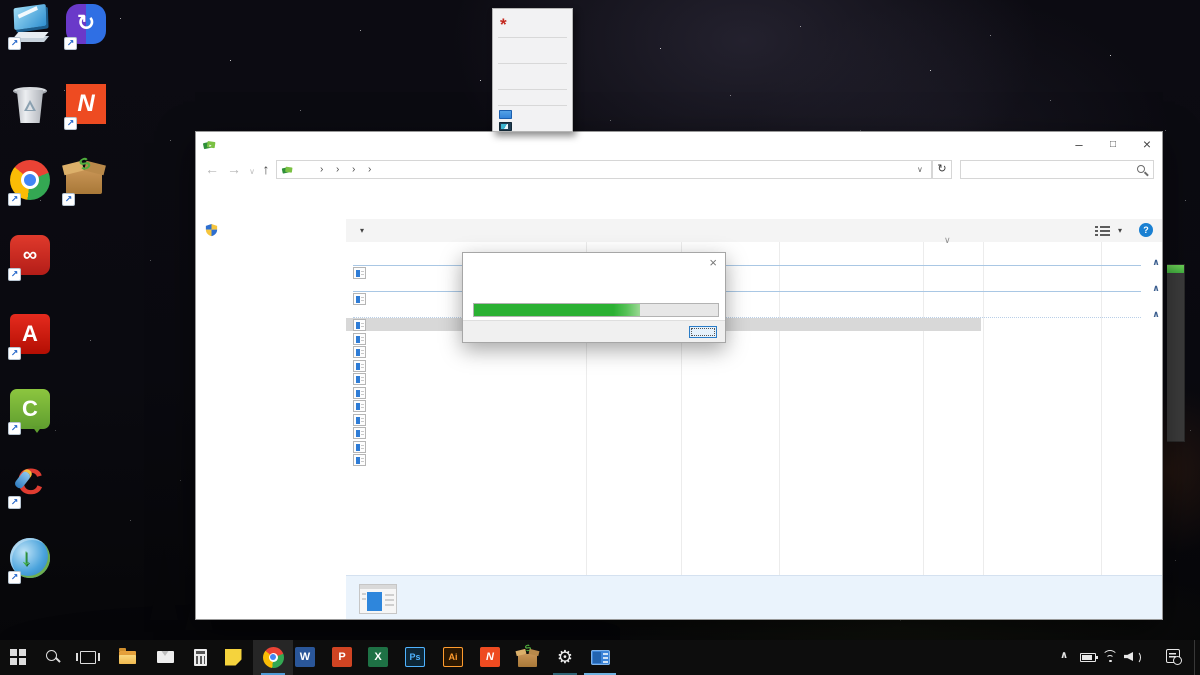 This screenshot has height=675, width=1200. I want to click on tray-expand-chevron: ∧, so click(1064, 655).